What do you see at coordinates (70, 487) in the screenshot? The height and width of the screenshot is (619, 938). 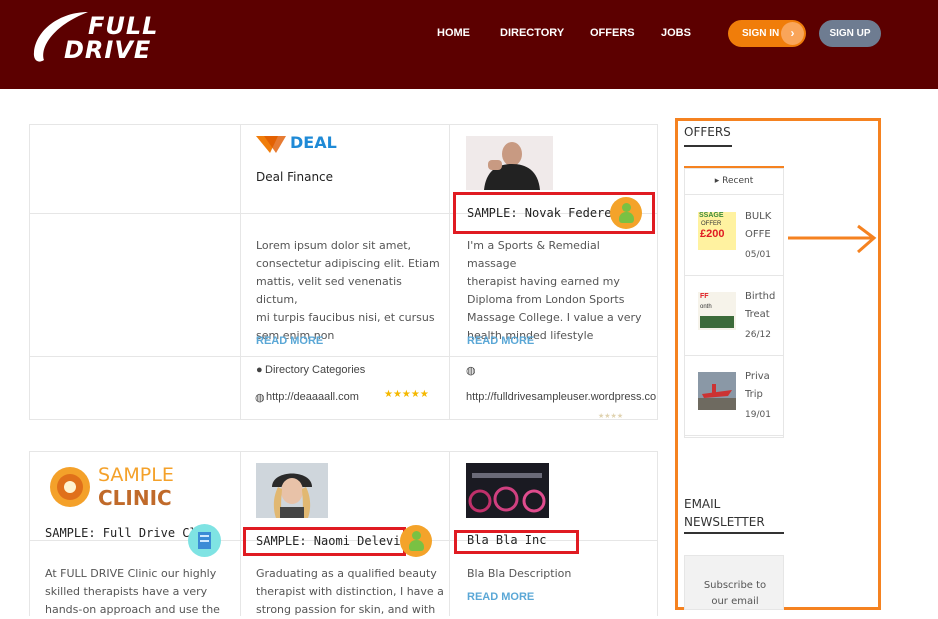 I see `clinic-shell-logo-icon` at bounding box center [70, 487].